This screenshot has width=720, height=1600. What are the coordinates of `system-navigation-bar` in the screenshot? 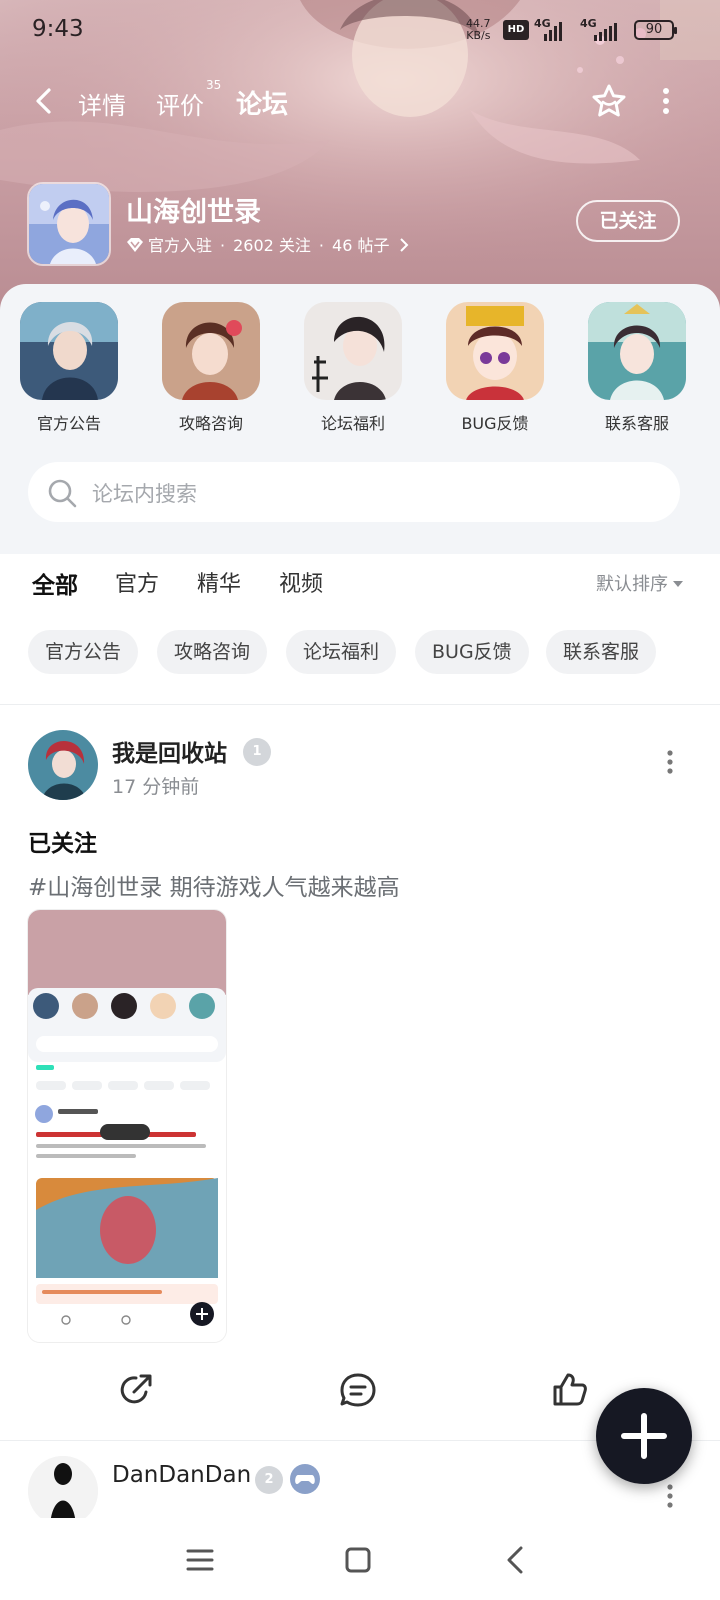 It's located at (360, 1560).